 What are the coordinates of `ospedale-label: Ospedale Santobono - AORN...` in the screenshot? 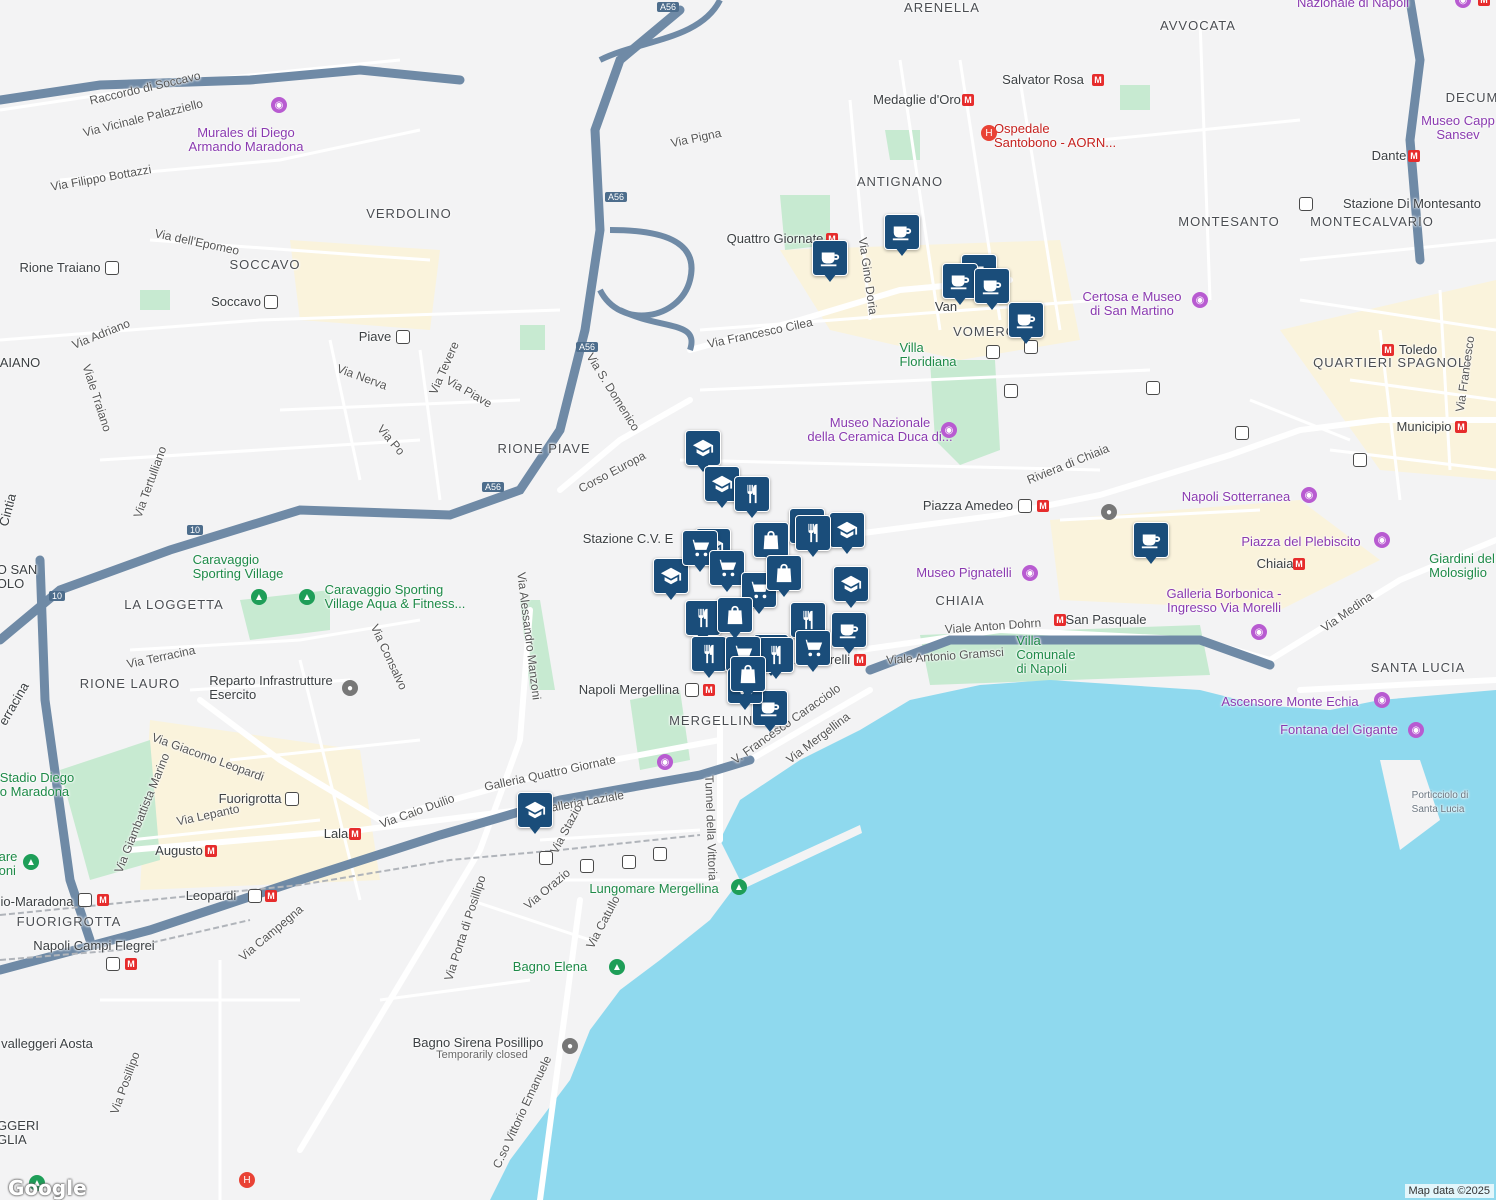 It's located at (1055, 135).